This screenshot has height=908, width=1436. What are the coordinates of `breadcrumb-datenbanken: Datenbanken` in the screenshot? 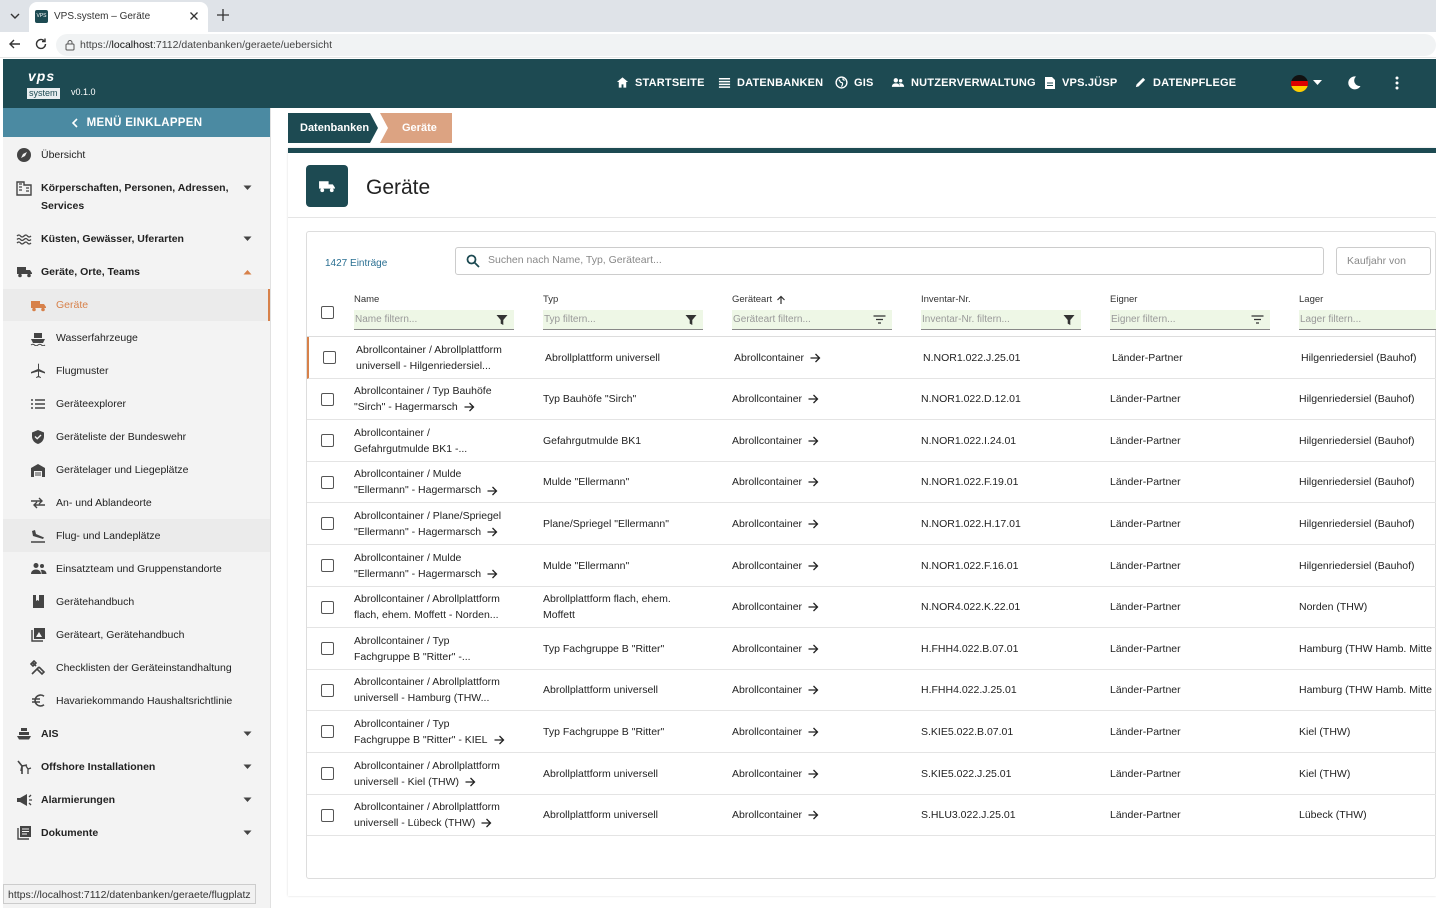 It's located at (333, 128).